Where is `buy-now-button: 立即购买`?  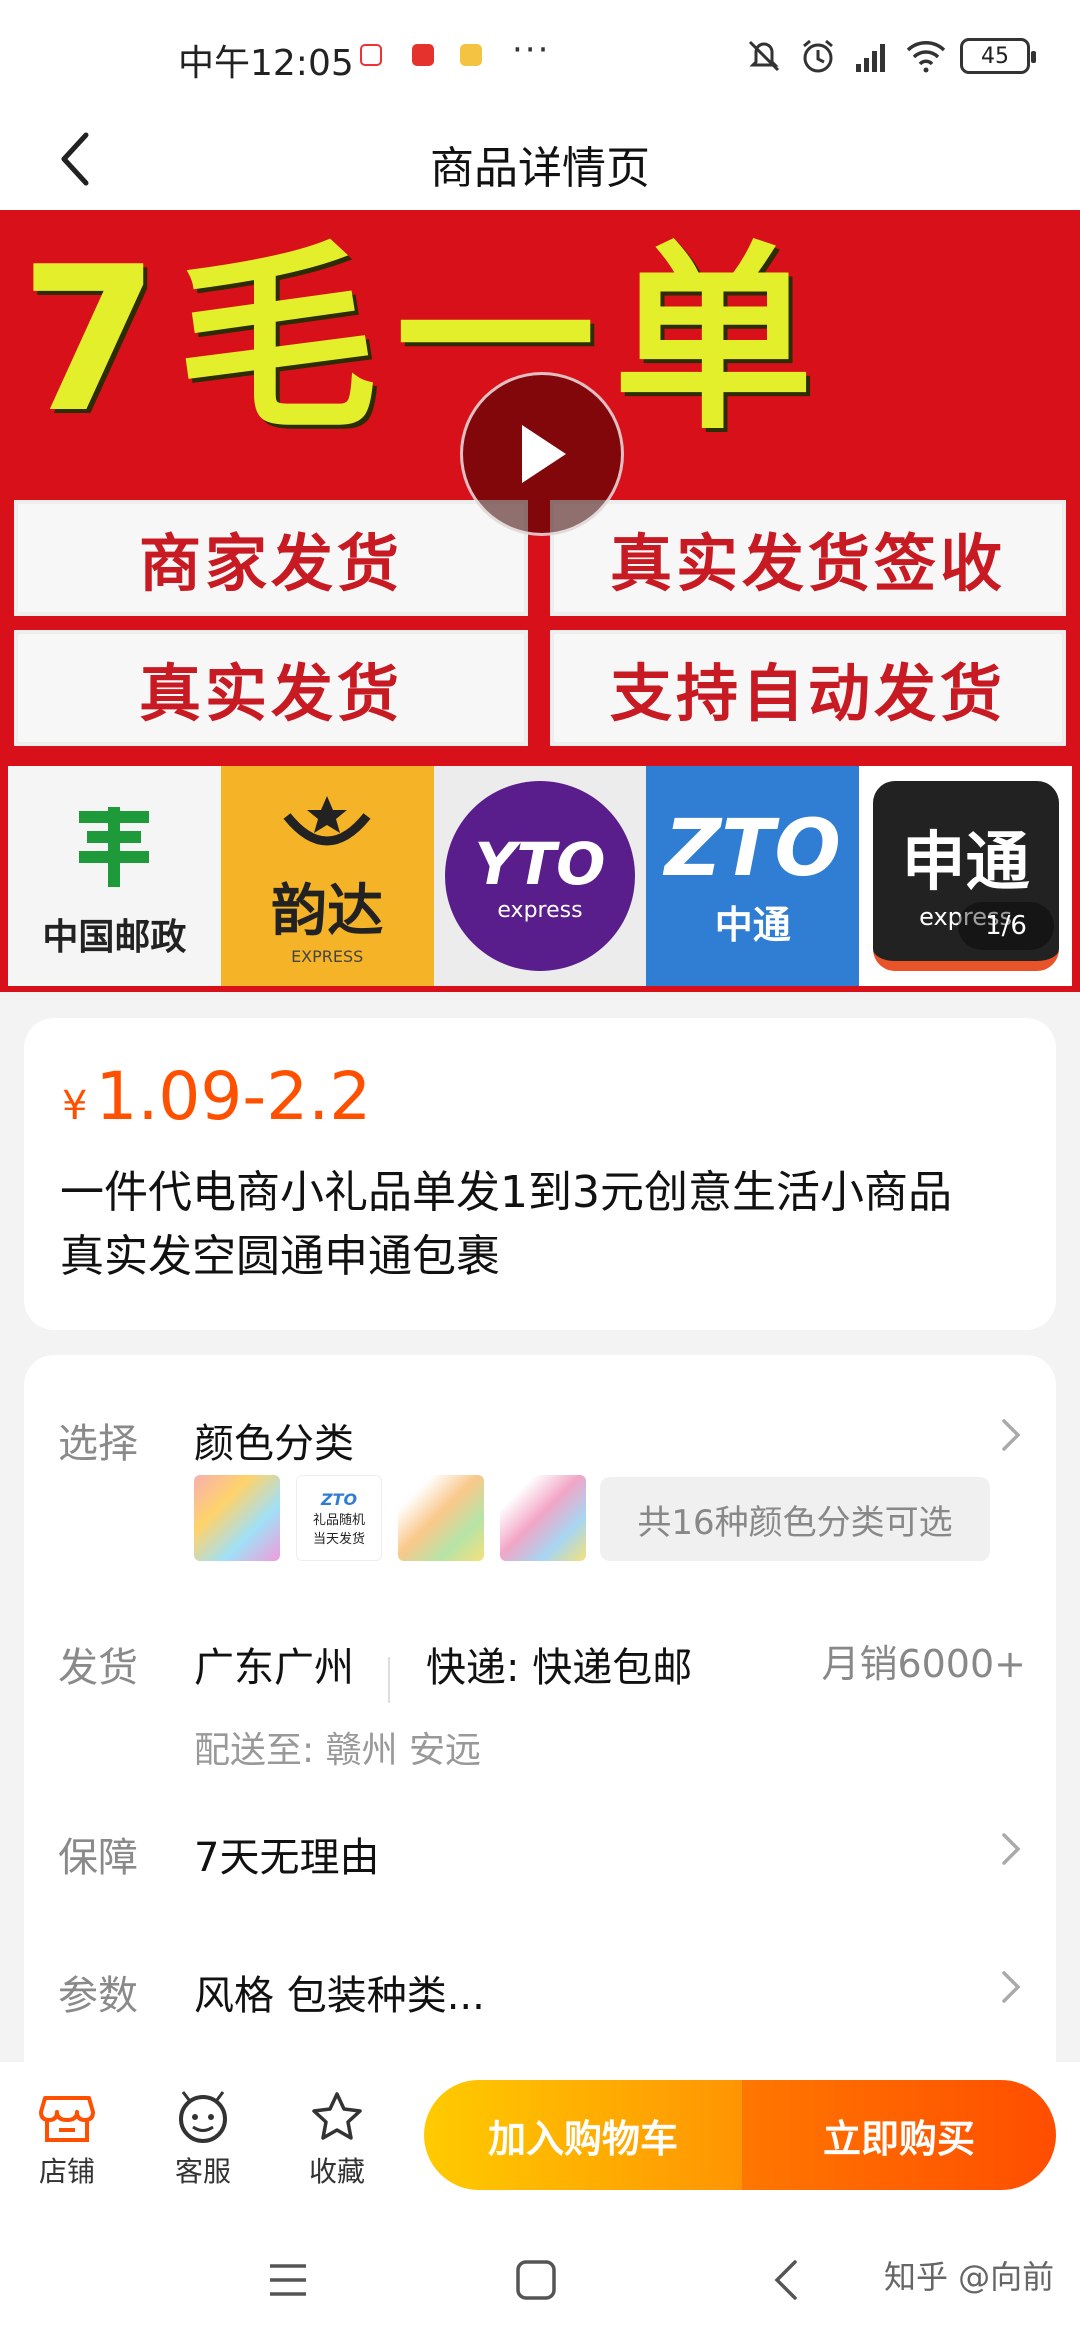
buy-now-button: 立即购买 is located at coordinates (899, 2135).